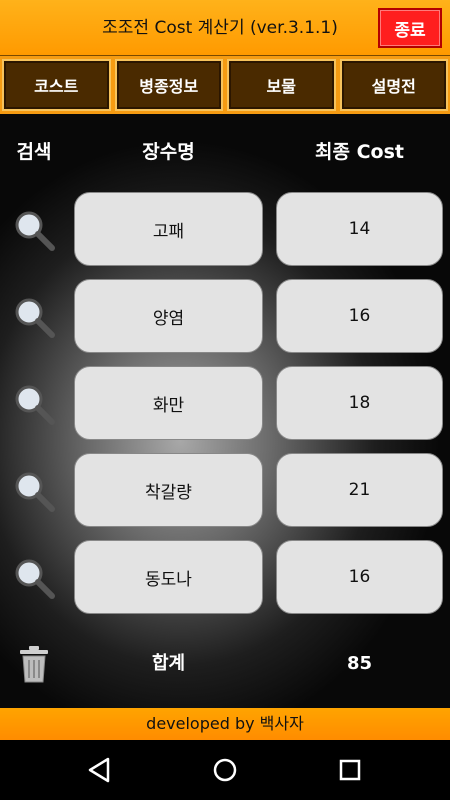 This screenshot has width=450, height=800. What do you see at coordinates (359, 229) in the screenshot?
I see `final-cost-value: 14` at bounding box center [359, 229].